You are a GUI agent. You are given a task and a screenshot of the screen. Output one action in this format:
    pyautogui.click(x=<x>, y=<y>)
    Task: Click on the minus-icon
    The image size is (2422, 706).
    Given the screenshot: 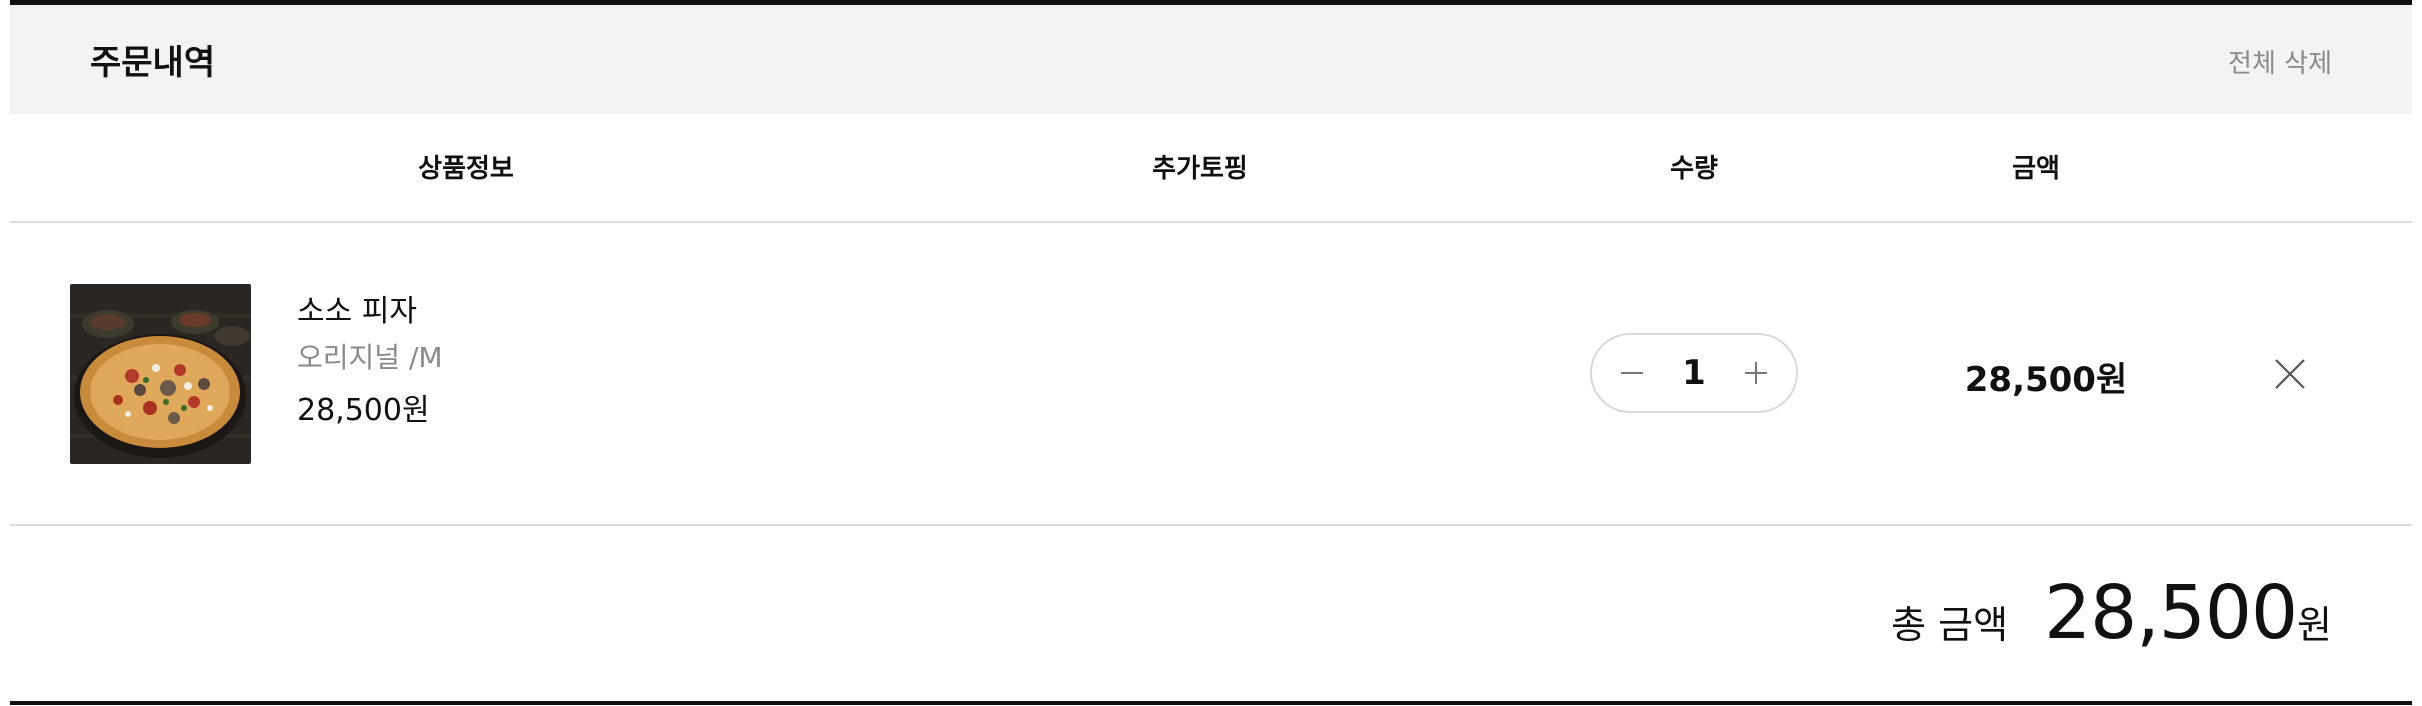 What is the action you would take?
    pyautogui.click(x=1632, y=373)
    